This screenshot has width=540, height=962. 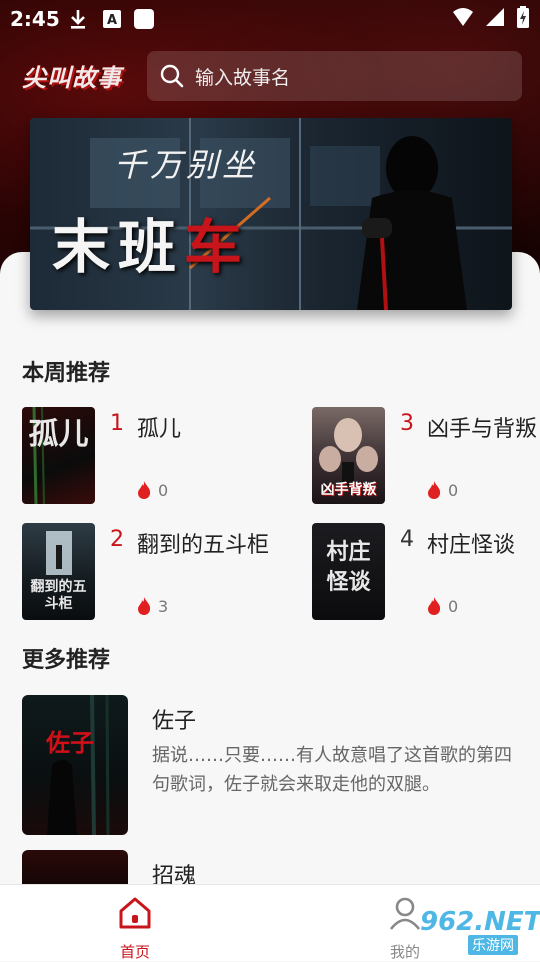 I want to click on status-right, so click(x=491, y=17).